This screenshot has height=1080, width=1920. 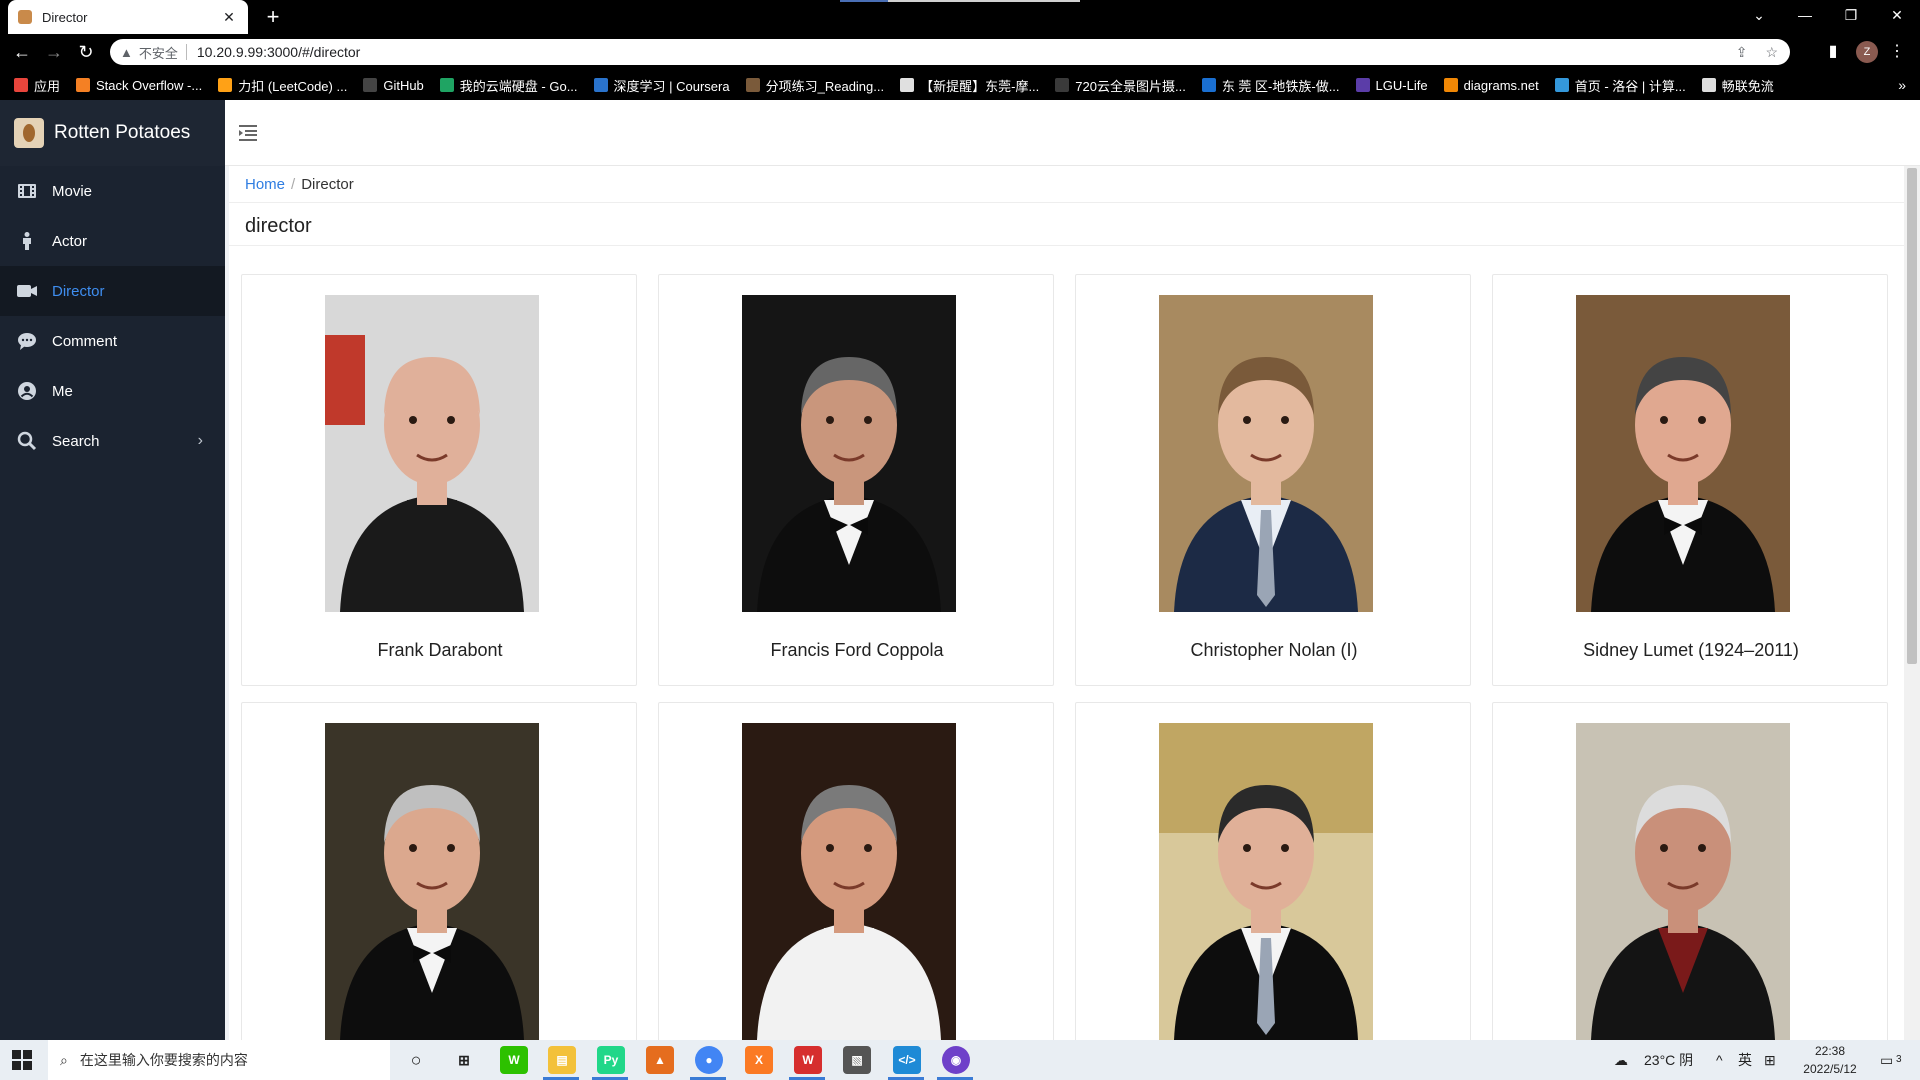 What do you see at coordinates (1072, 133) in the screenshot?
I see `app-header` at bounding box center [1072, 133].